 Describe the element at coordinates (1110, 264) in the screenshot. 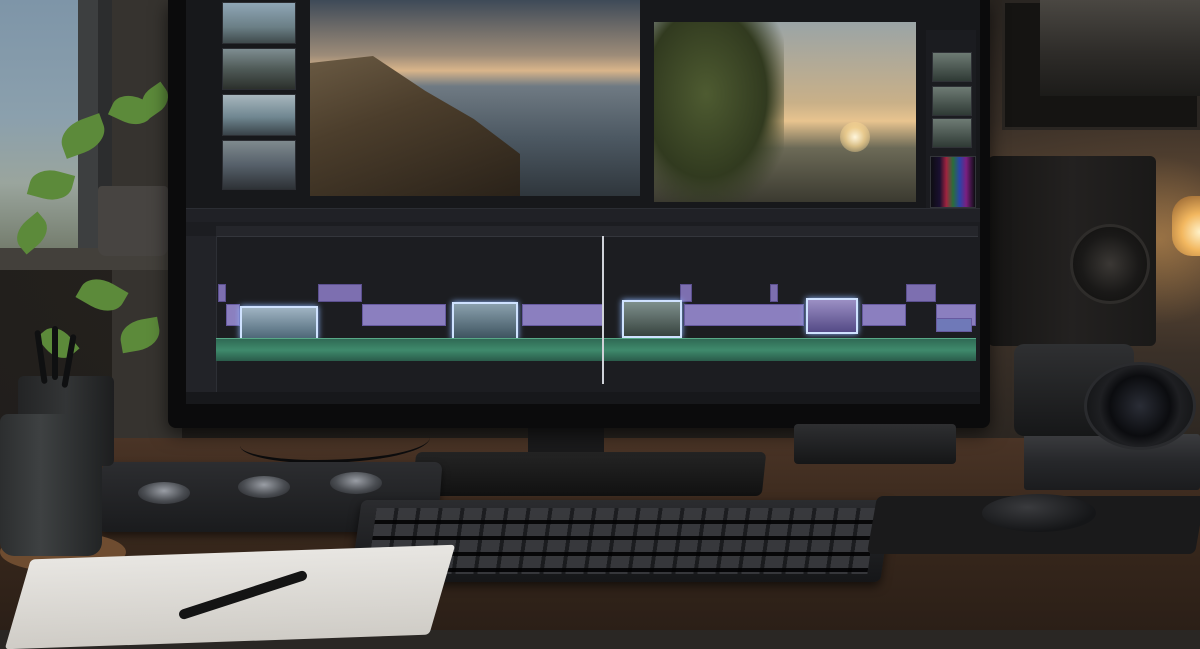

I see `speaker-woofer` at that location.